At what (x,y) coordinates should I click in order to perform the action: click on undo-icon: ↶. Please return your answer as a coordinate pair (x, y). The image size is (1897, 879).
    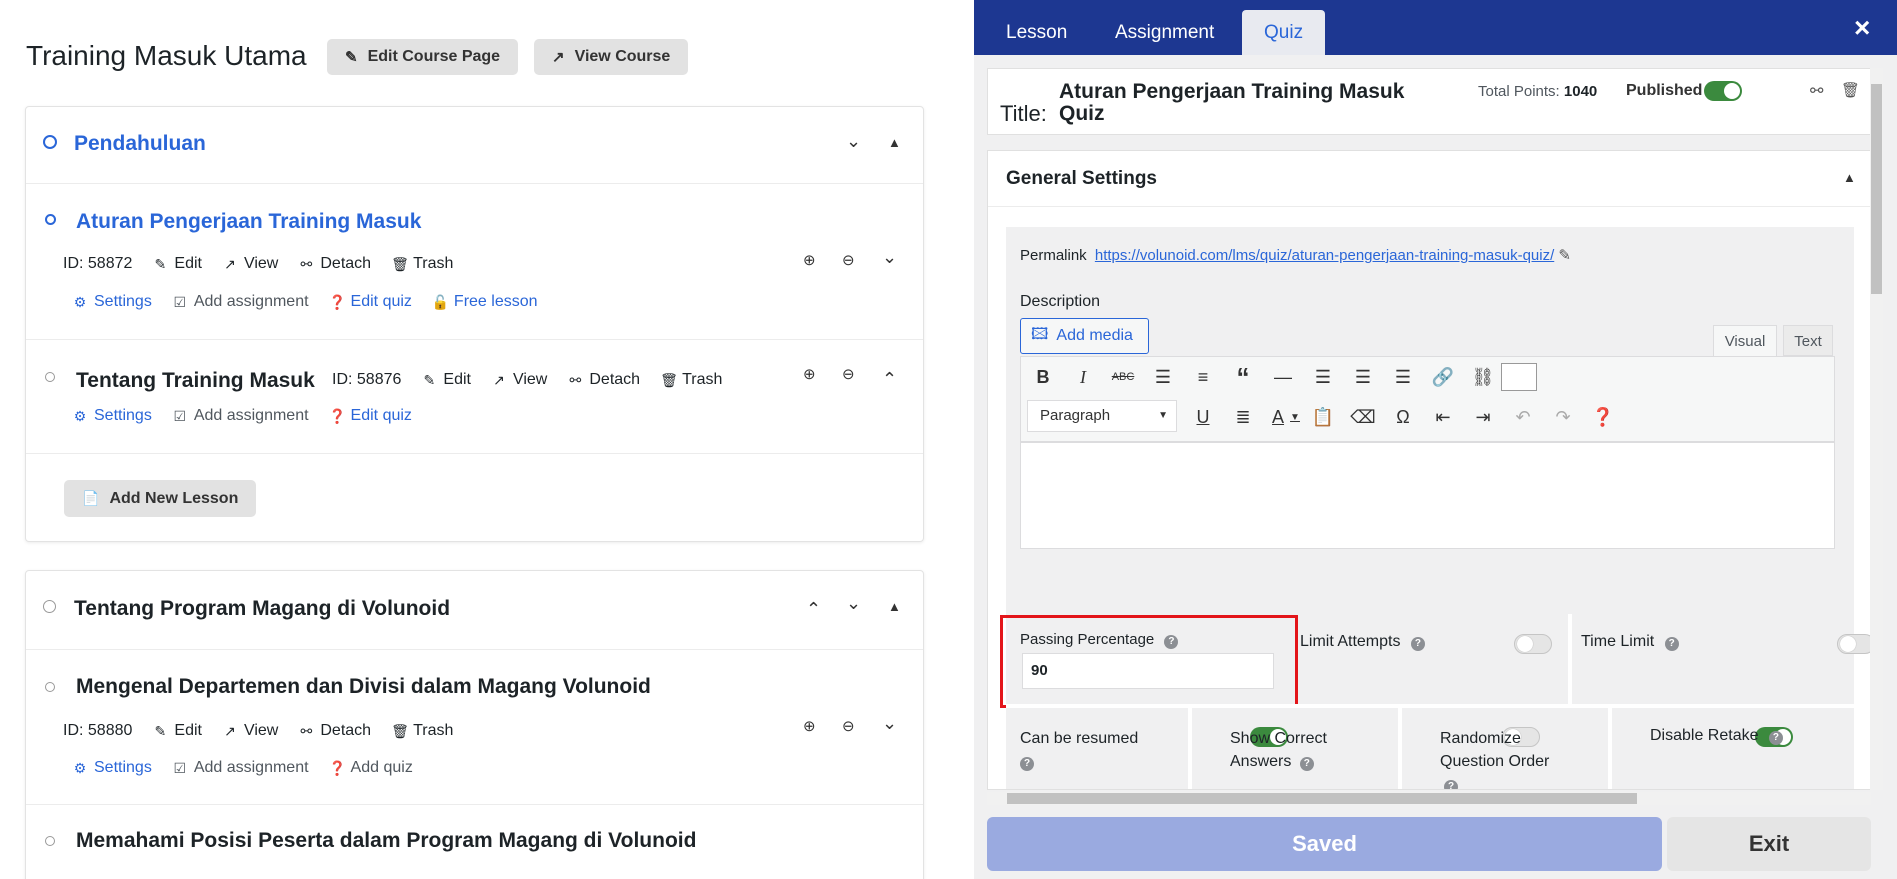
    Looking at the image, I should click on (1523, 417).